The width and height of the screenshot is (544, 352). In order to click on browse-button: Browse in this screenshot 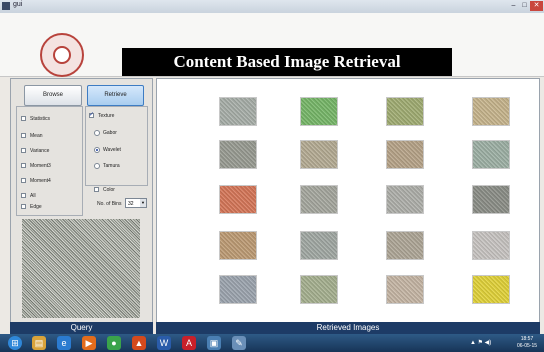, I will do `click(53, 95)`.